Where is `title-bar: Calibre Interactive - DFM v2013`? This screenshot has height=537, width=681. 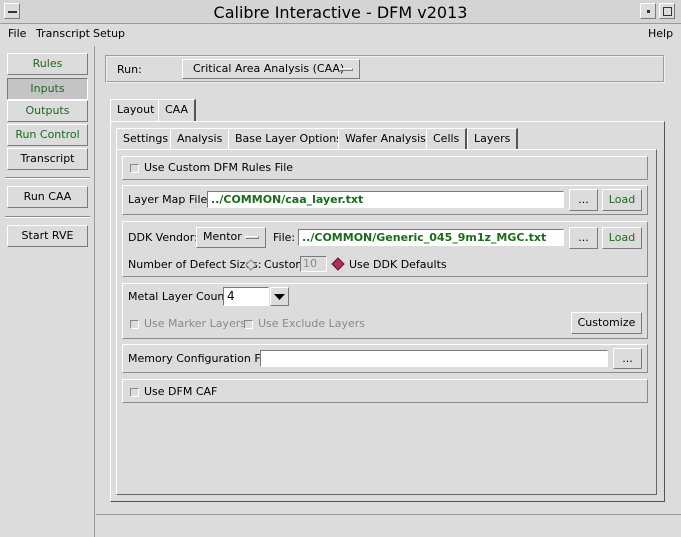
title-bar: Calibre Interactive - DFM v2013 is located at coordinates (340, 12).